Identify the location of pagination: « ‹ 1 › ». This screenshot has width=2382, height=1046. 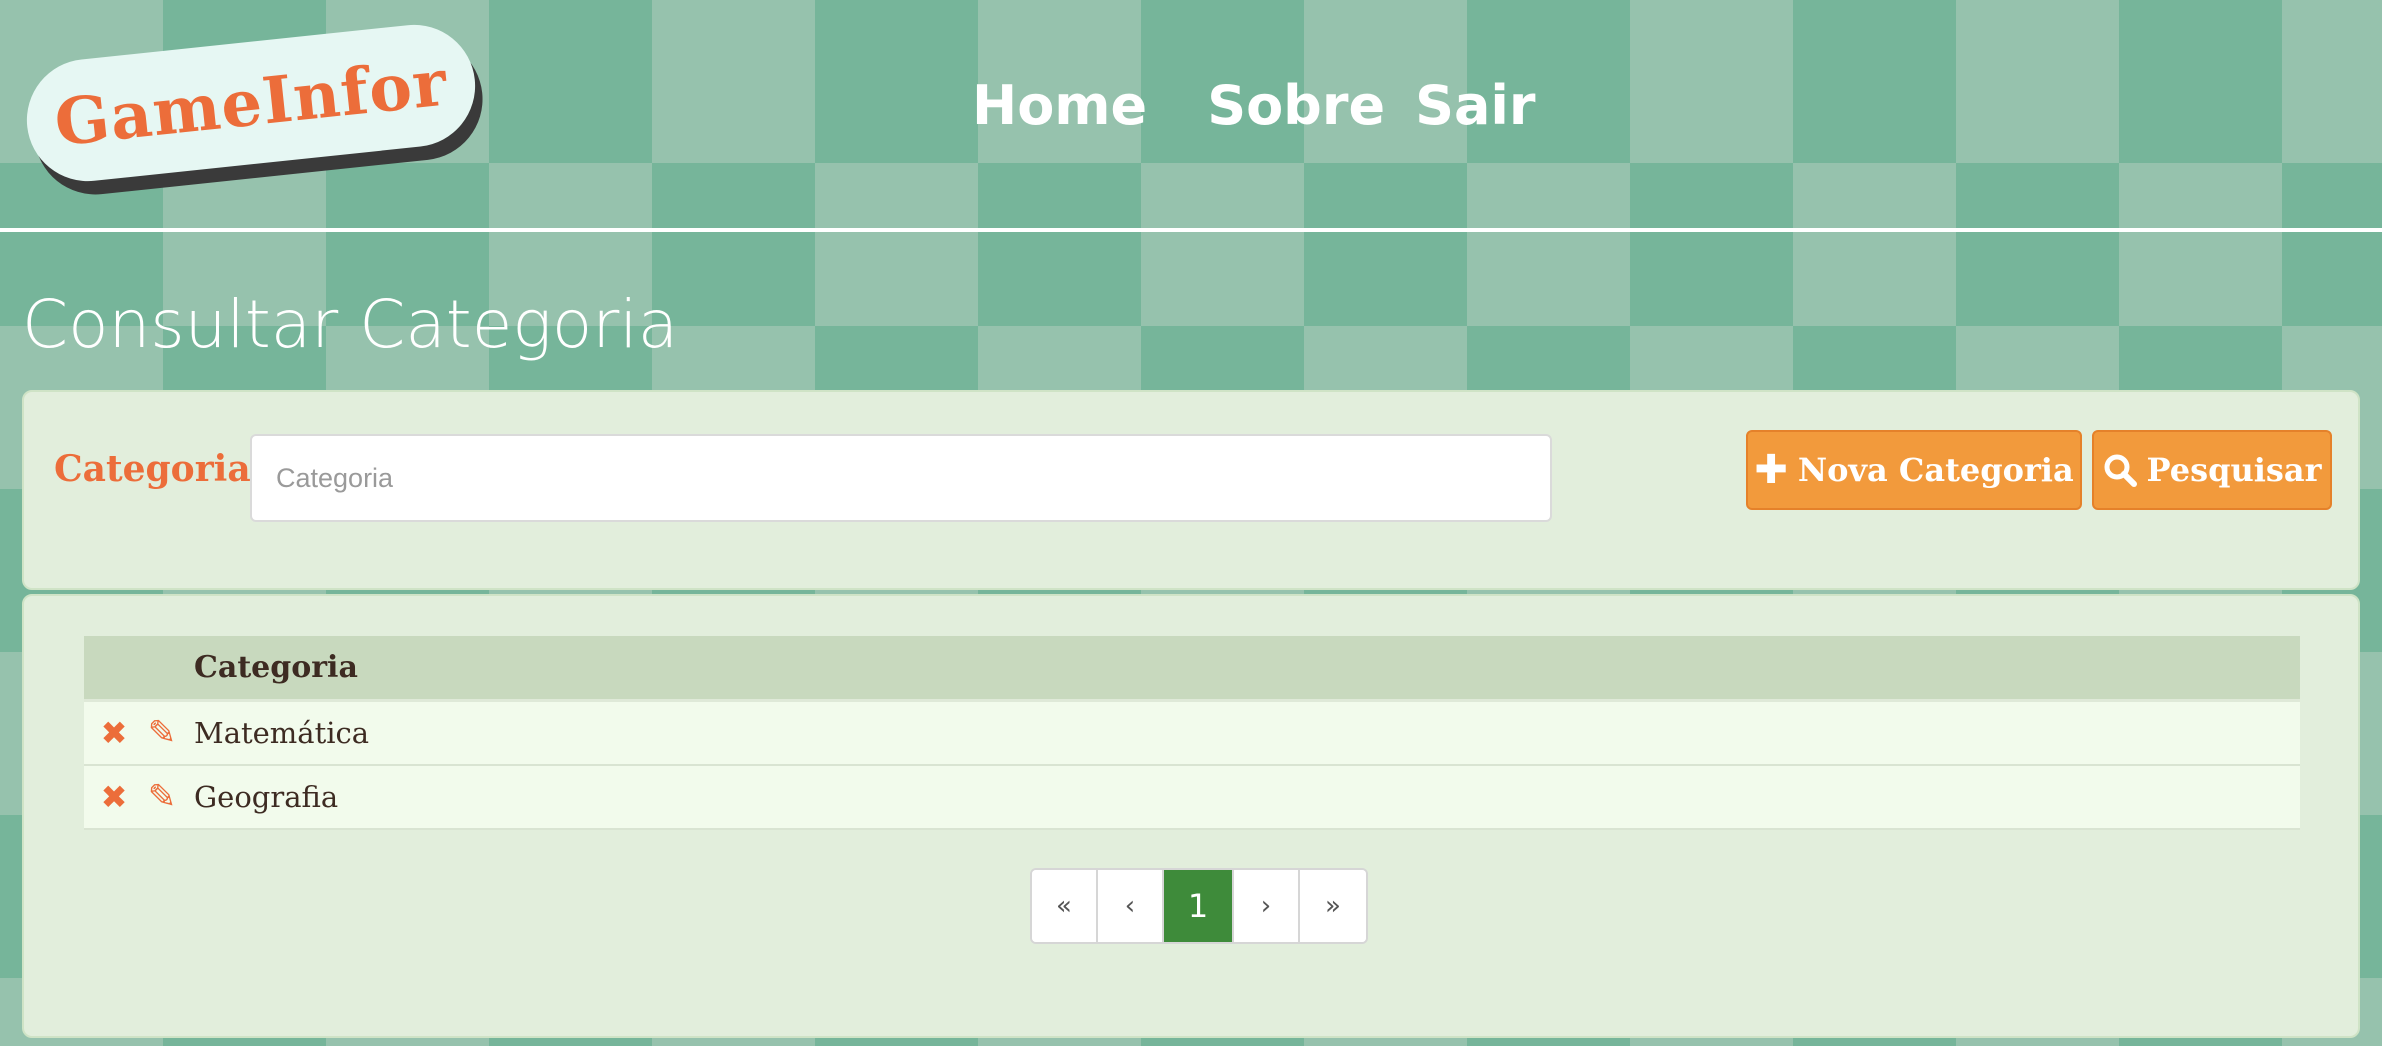
(1199, 906).